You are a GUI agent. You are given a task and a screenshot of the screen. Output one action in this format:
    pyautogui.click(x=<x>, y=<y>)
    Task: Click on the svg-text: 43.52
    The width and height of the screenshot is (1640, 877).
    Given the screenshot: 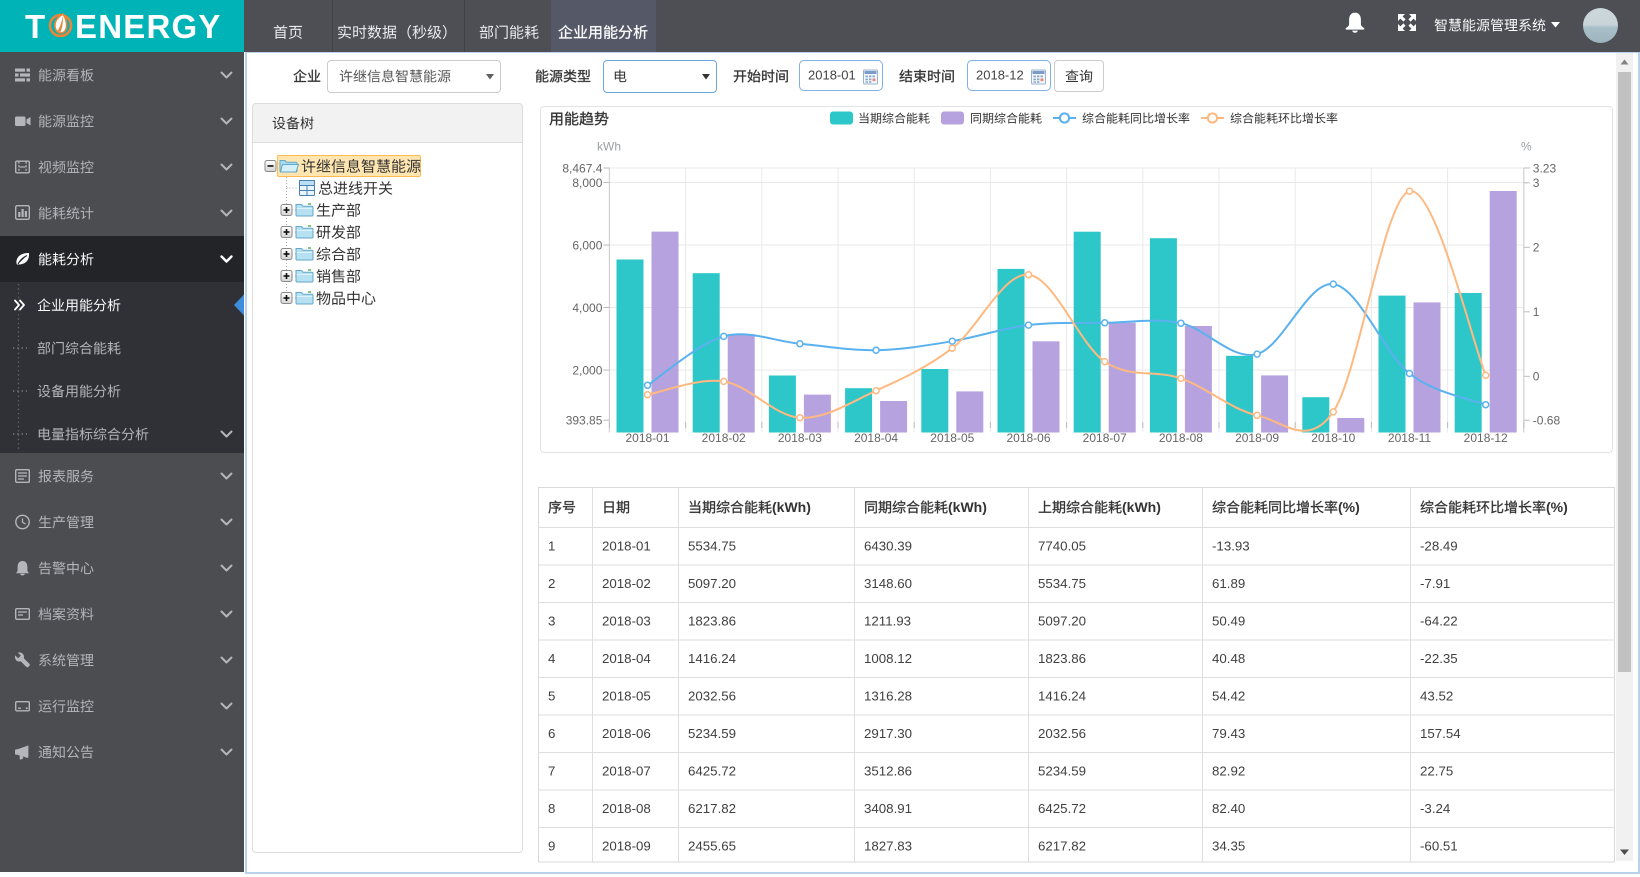 What is the action you would take?
    pyautogui.click(x=1436, y=696)
    